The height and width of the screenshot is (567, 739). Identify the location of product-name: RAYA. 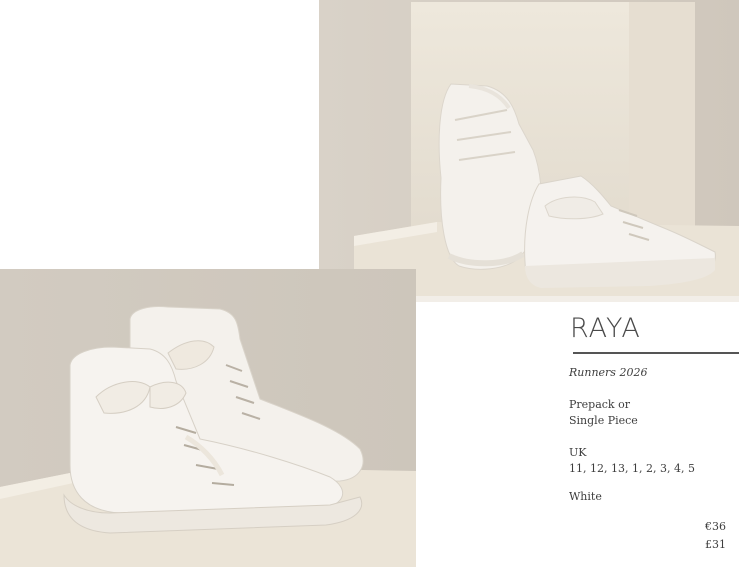
(605, 328).